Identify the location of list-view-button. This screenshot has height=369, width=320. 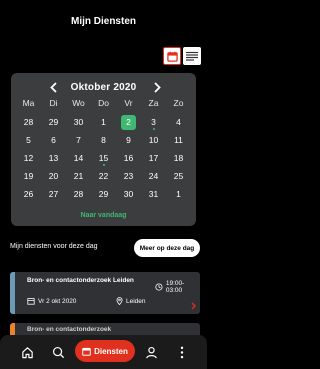
(192, 56).